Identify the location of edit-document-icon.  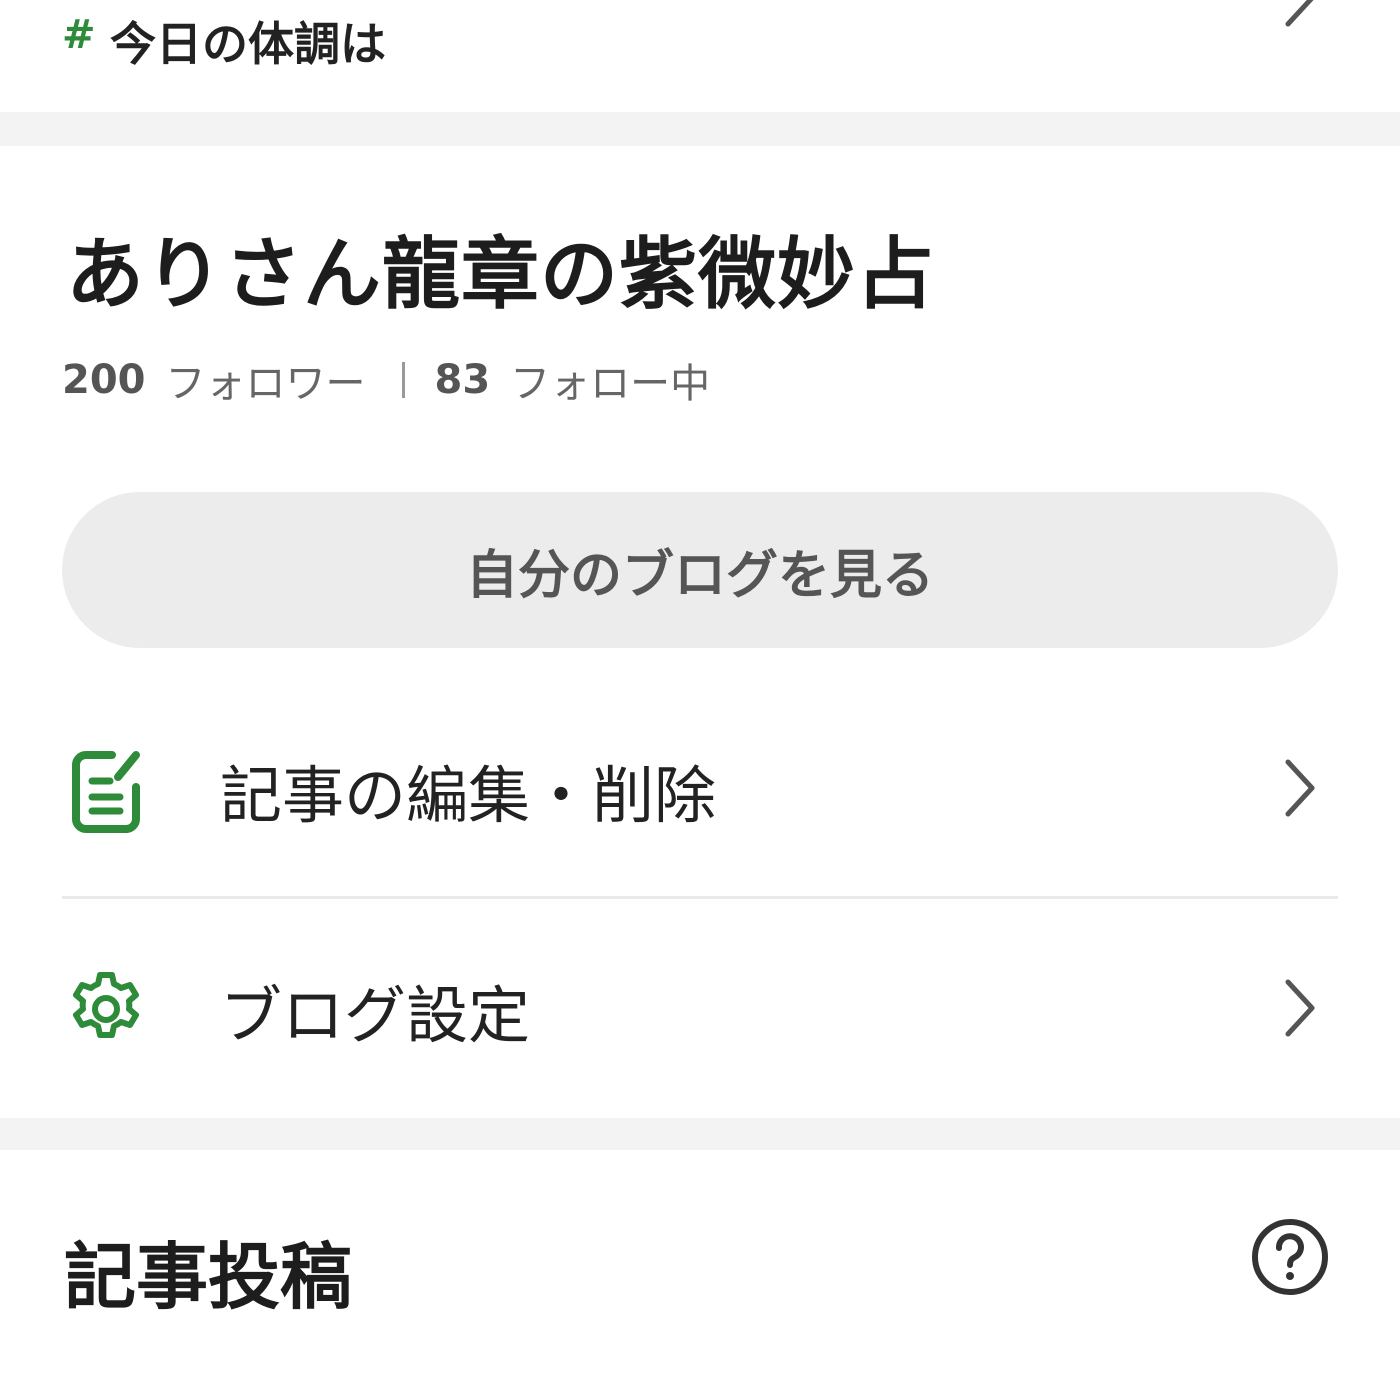
(108, 793).